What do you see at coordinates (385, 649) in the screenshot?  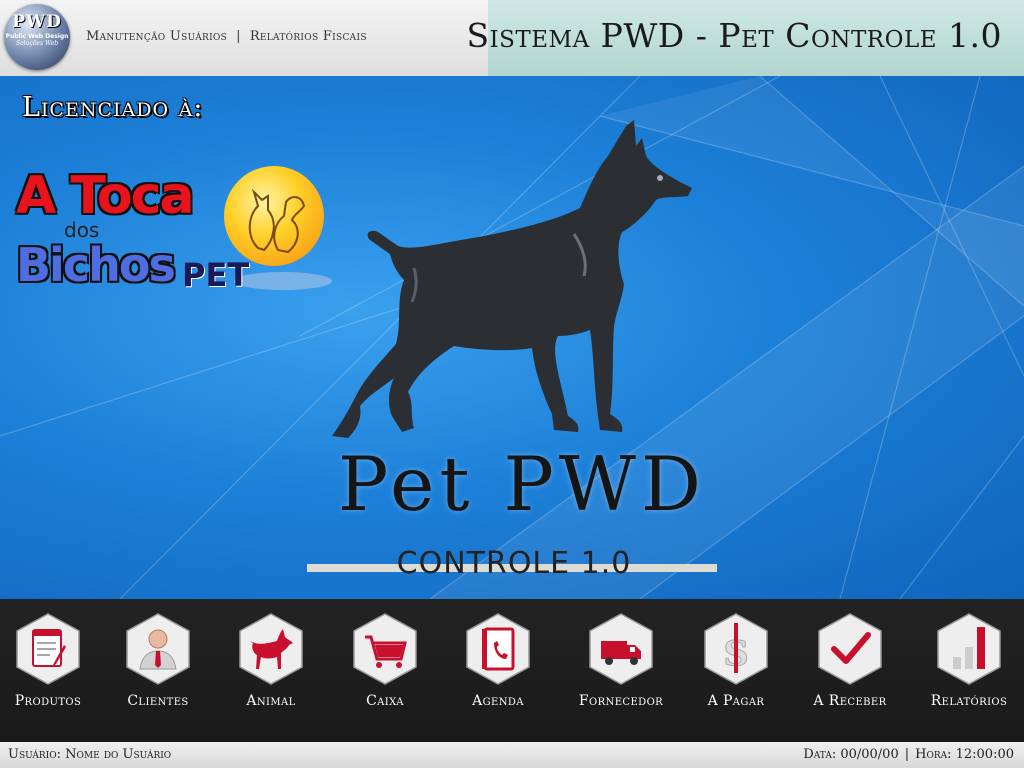 I see `shopping-cart-icon` at bounding box center [385, 649].